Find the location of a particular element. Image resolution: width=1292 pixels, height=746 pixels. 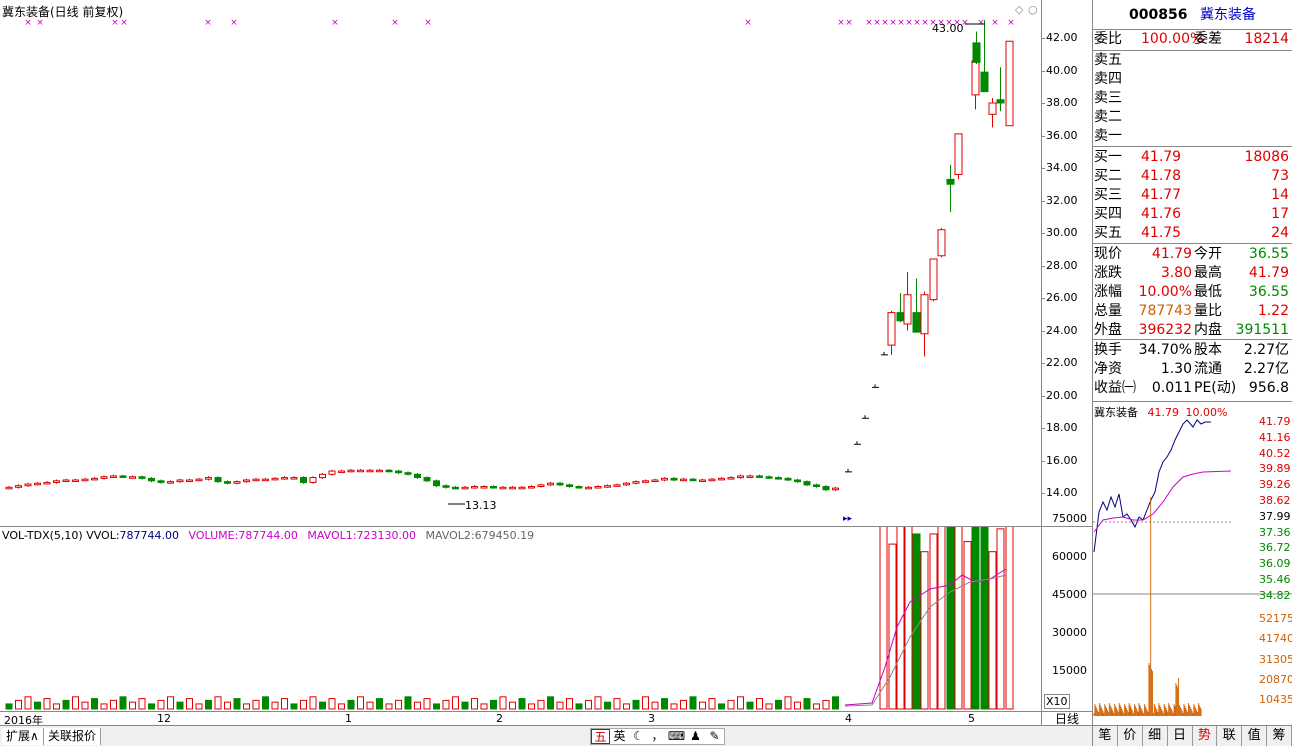

buy-price: 41.77 is located at coordinates (1161, 195).